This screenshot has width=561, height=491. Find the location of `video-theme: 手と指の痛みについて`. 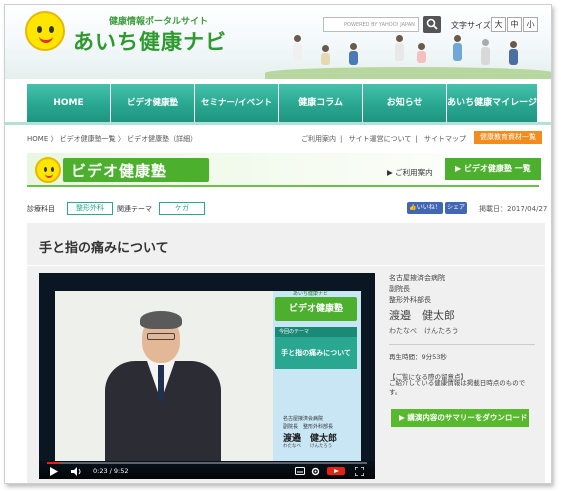

video-theme: 手と指の痛みについて is located at coordinates (316, 353).